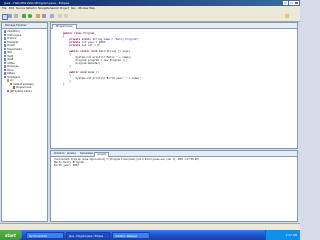 The width and height of the screenshot is (320, 240). What do you see at coordinates (16, 25) in the screenshot?
I see `package-explorer-label: Package Explorer` at bounding box center [16, 25].